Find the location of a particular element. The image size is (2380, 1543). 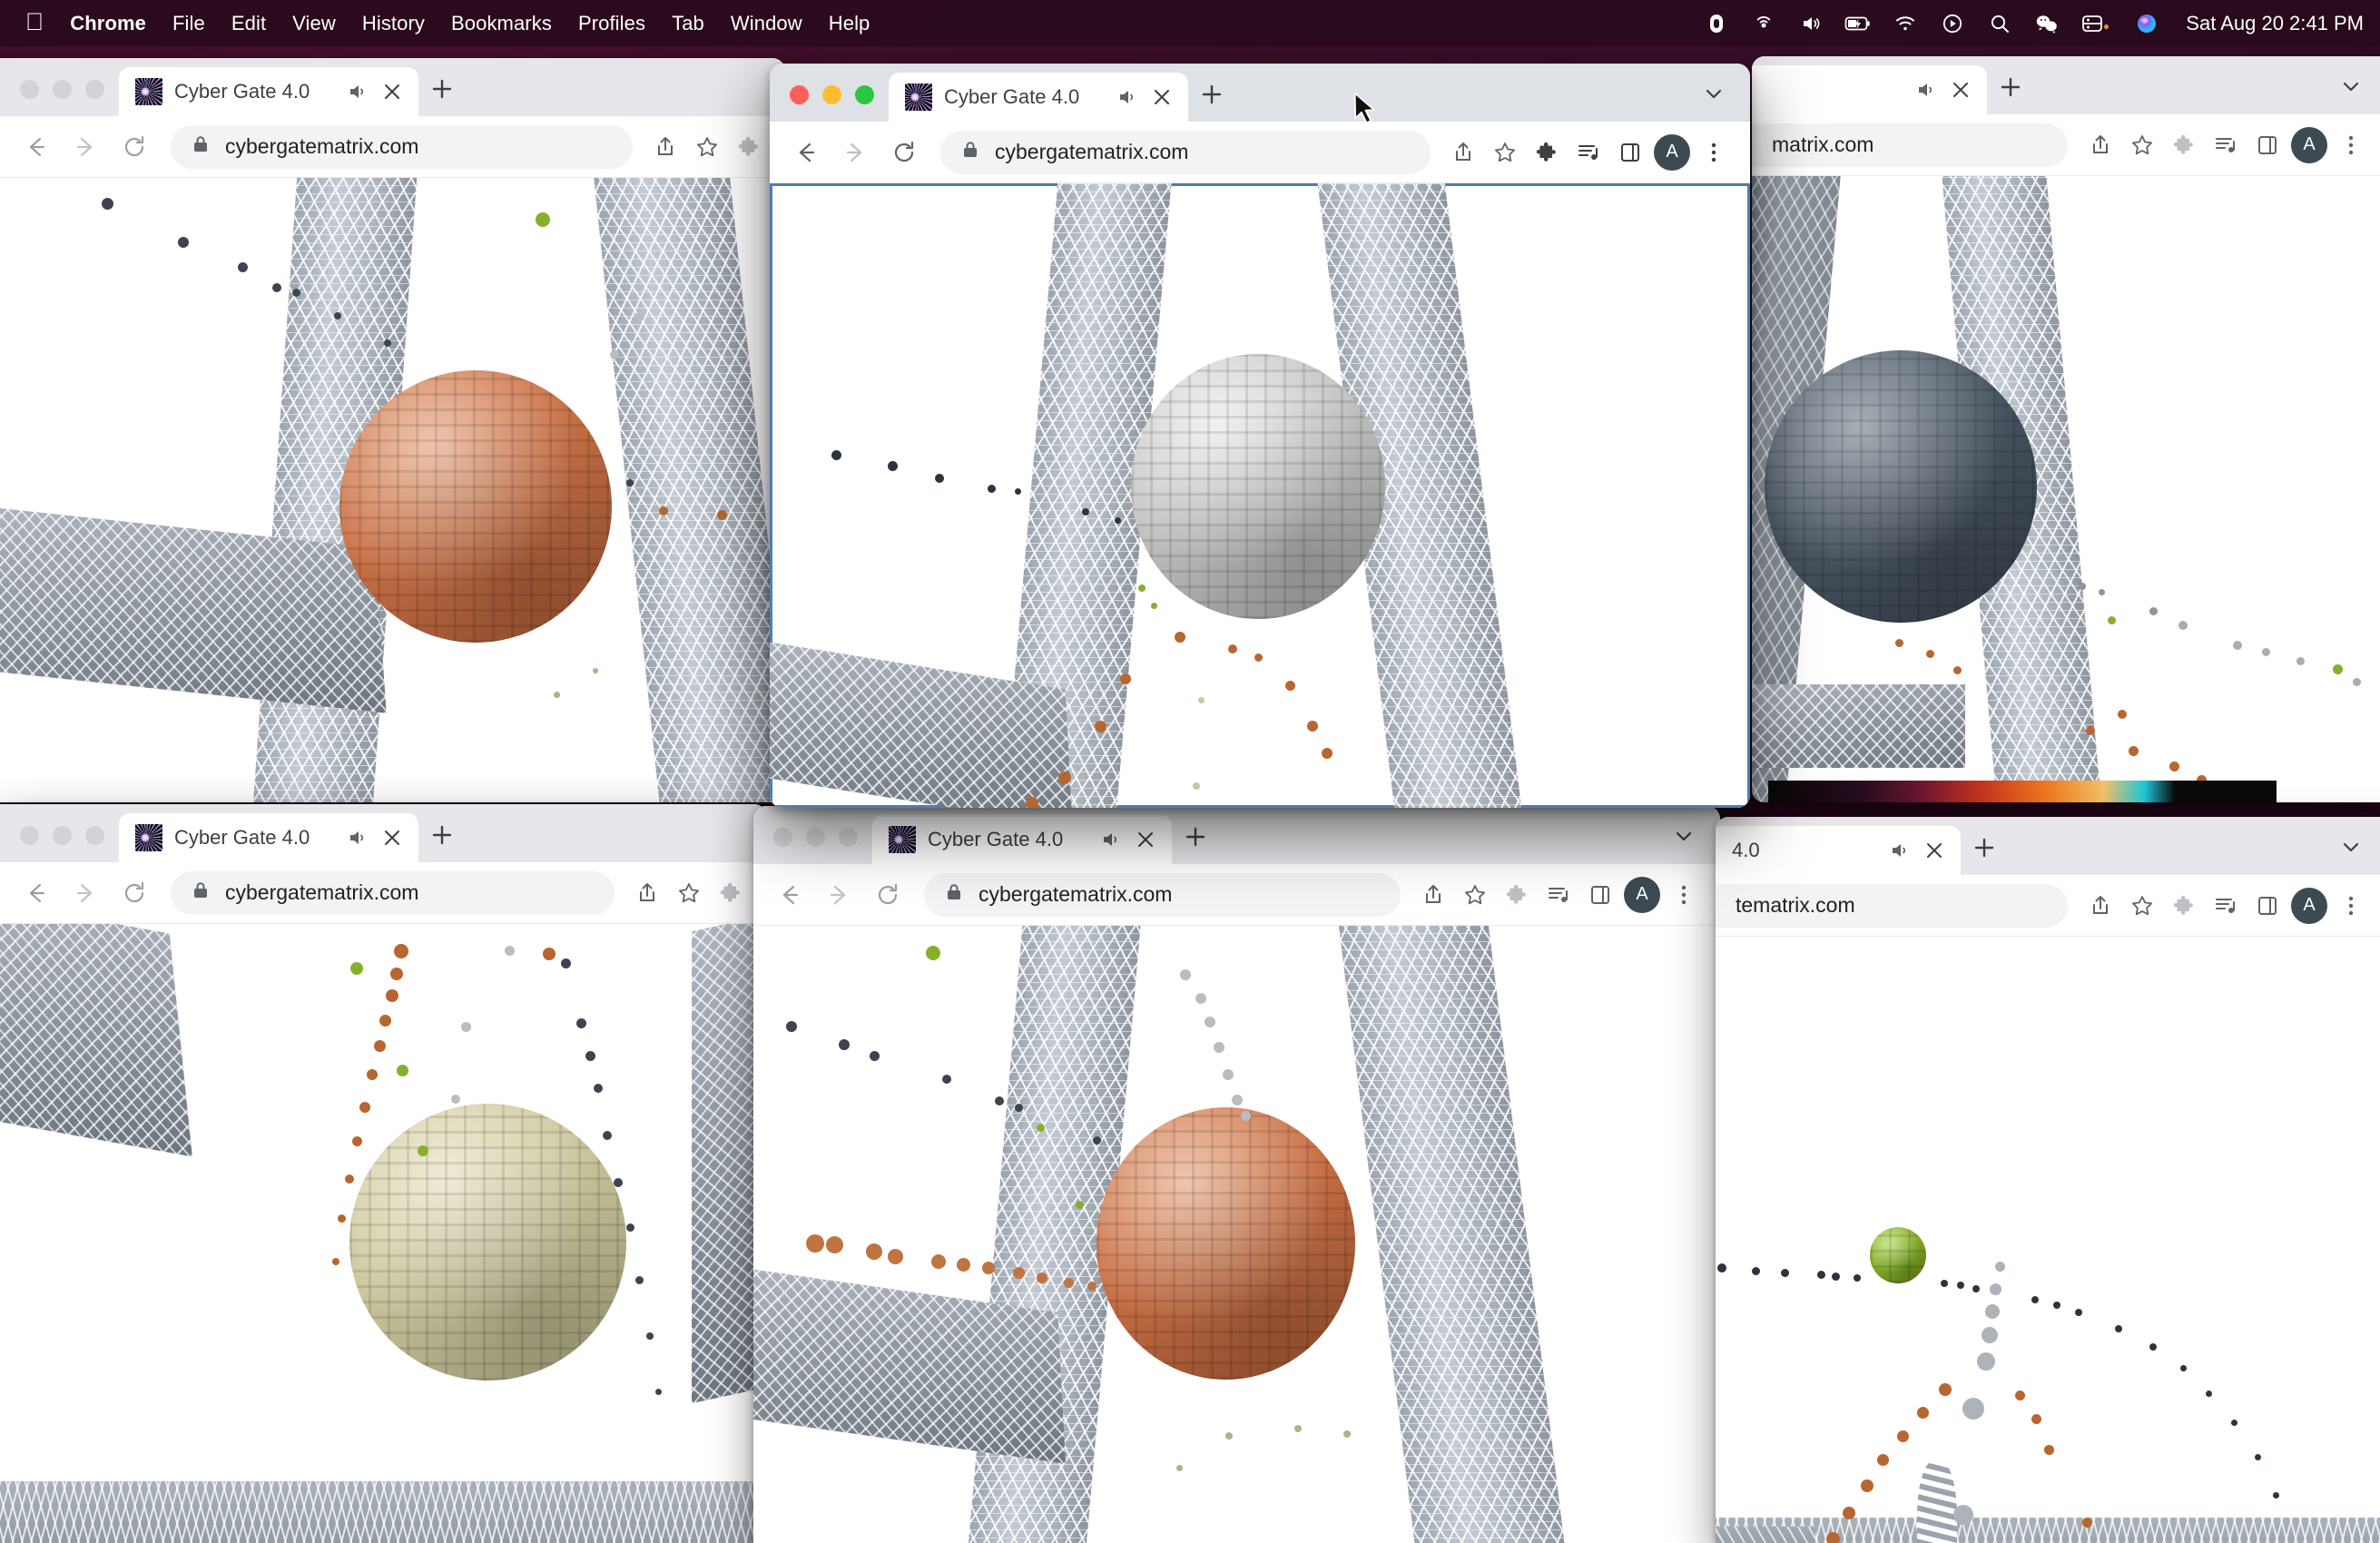

airplay-icon is located at coordinates (1764, 24).